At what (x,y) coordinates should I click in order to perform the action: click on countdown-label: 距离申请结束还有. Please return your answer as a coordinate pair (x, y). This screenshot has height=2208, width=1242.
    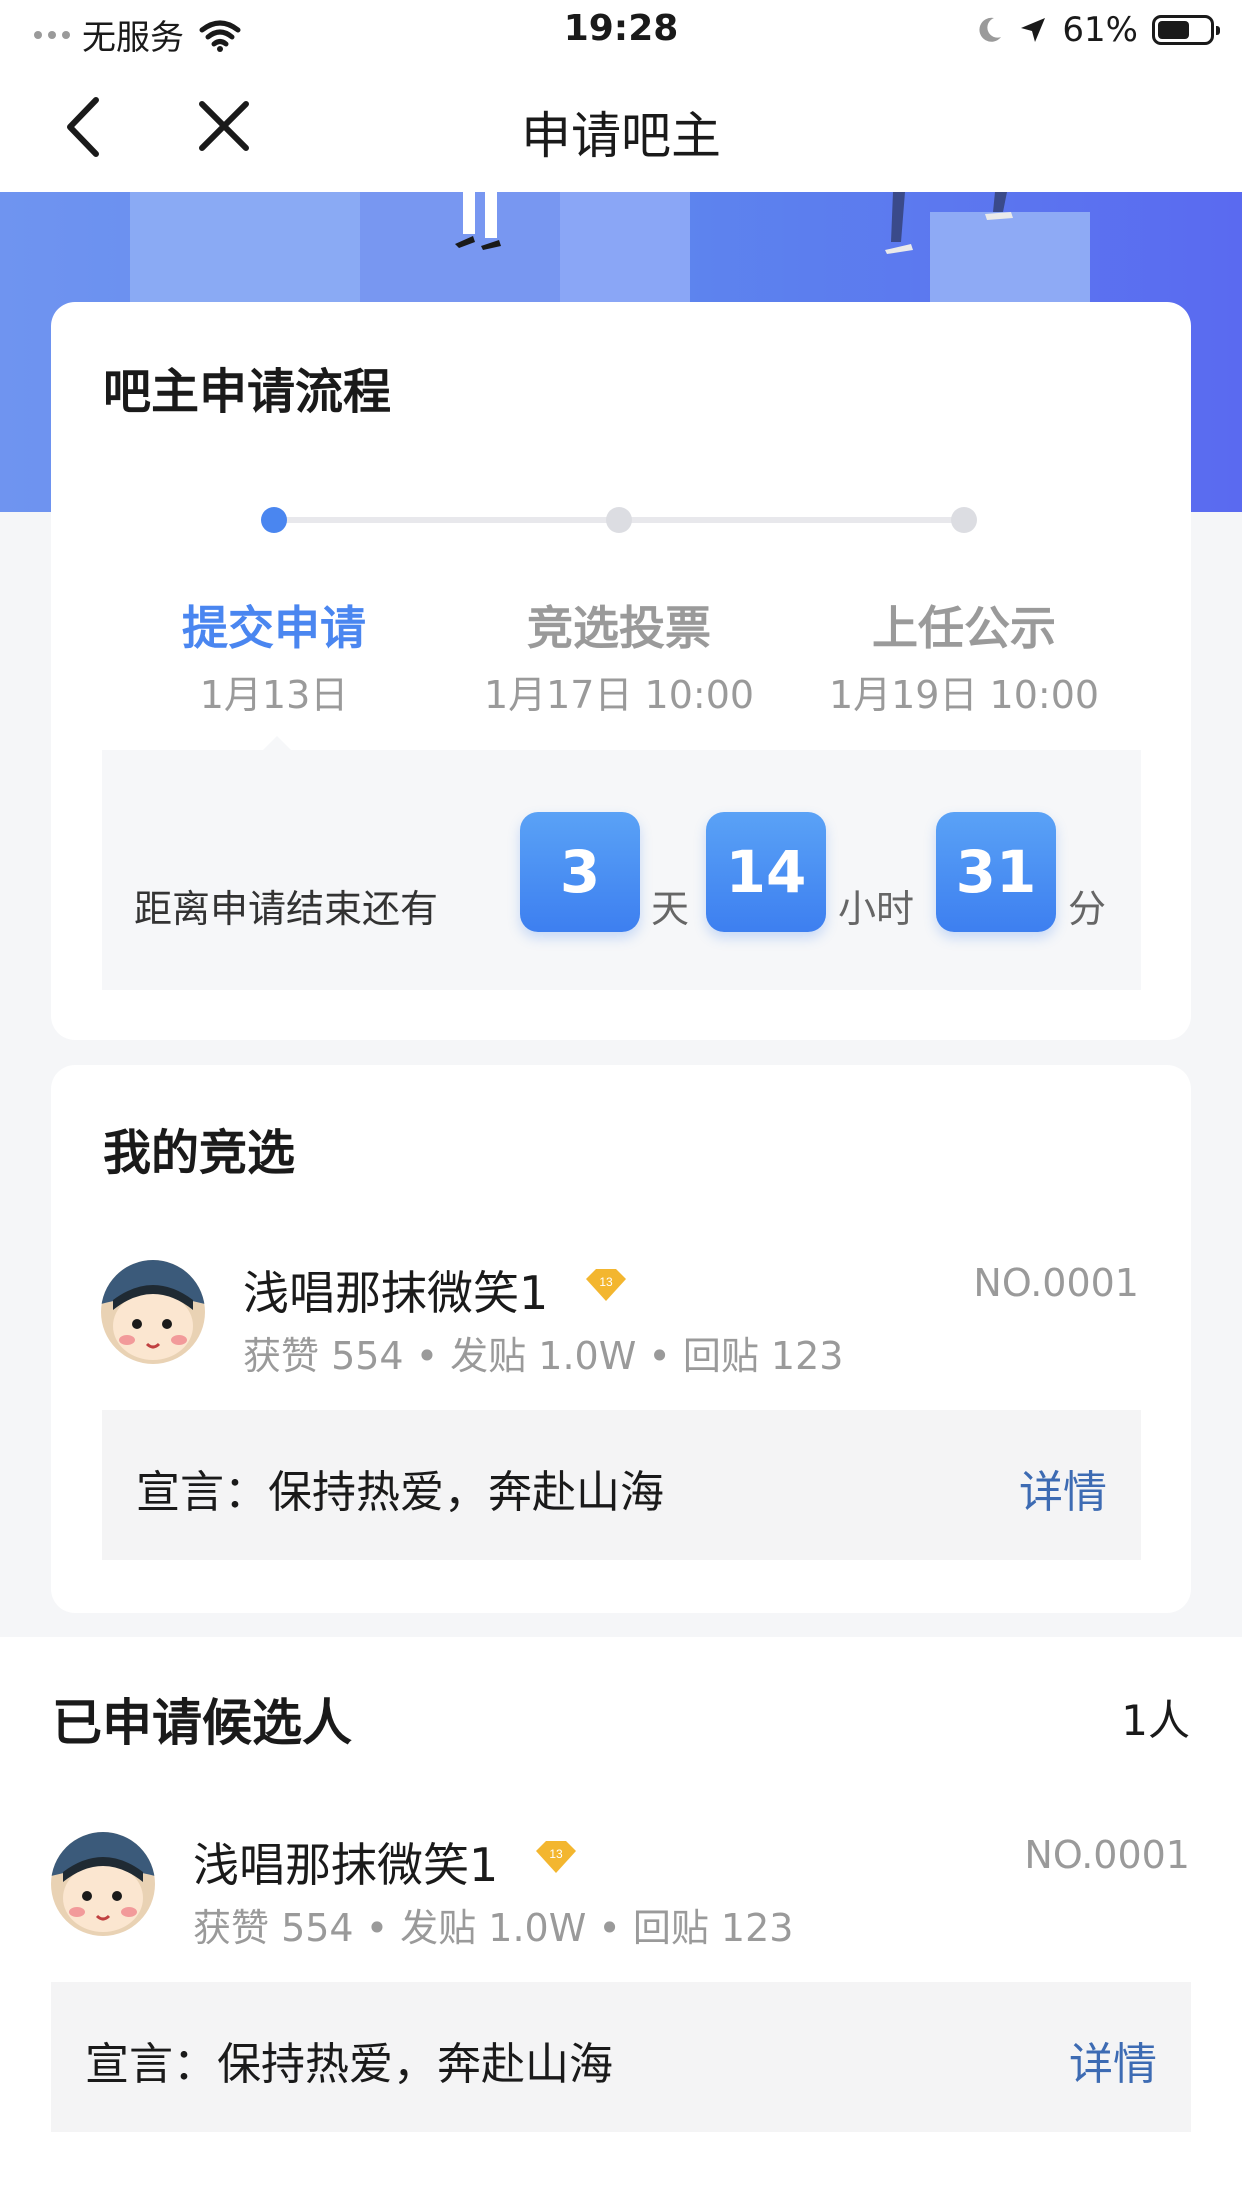
    Looking at the image, I should click on (286, 909).